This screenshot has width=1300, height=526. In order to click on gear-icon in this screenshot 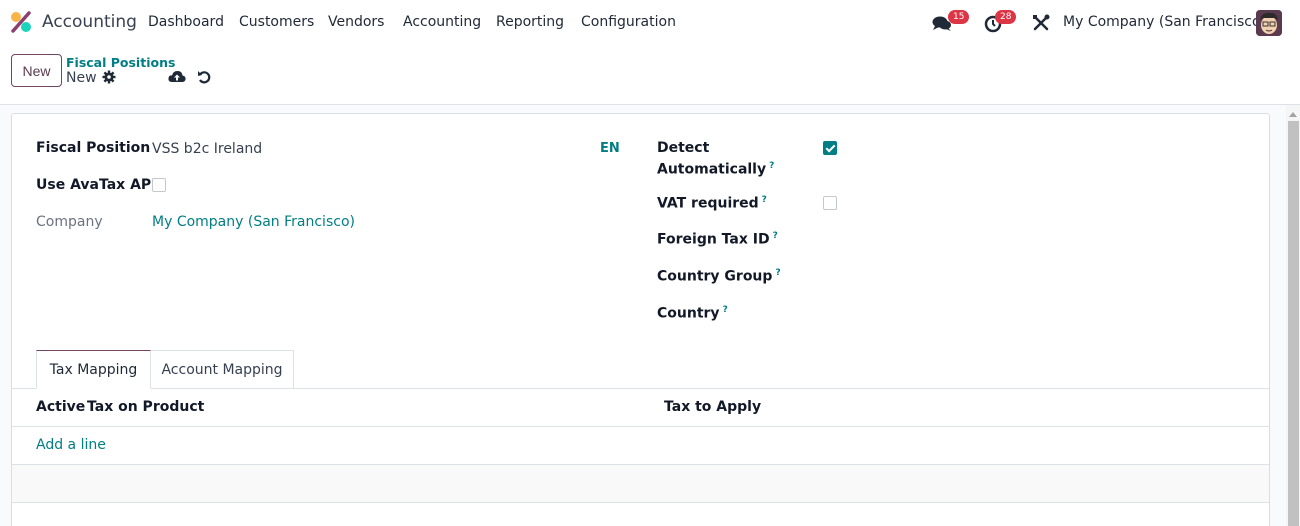, I will do `click(109, 77)`.